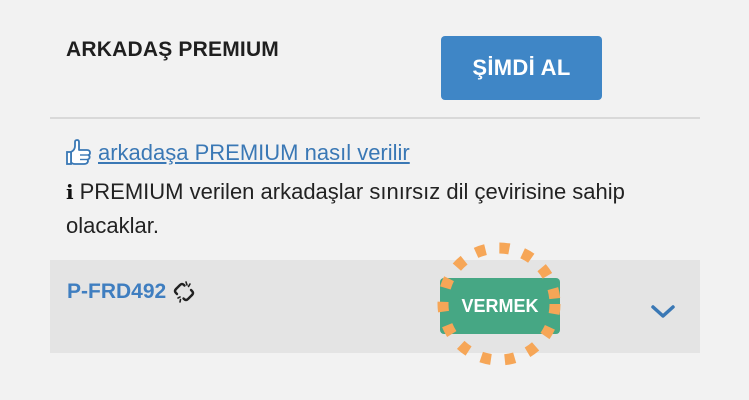 This screenshot has height=400, width=749. What do you see at coordinates (172, 49) in the screenshot?
I see `page-title: ARKADAŞ PREMIUM` at bounding box center [172, 49].